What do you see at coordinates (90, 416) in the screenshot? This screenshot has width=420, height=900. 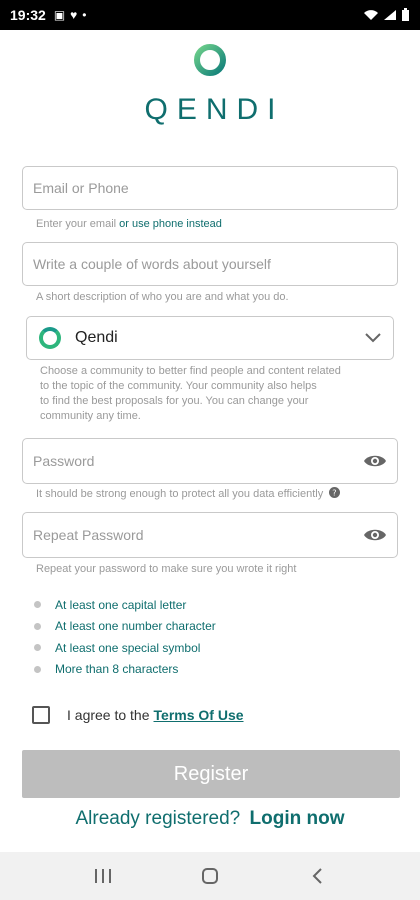 I see `community-helper-line: community any time.` at bounding box center [90, 416].